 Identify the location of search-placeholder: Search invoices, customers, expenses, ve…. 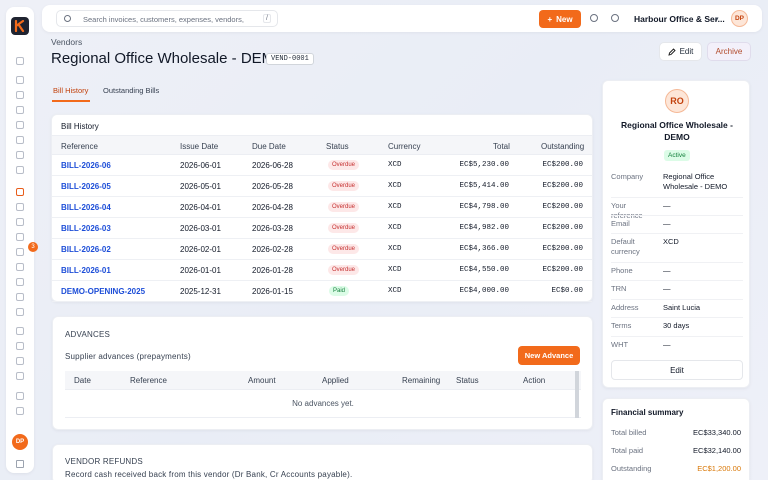
(163, 19).